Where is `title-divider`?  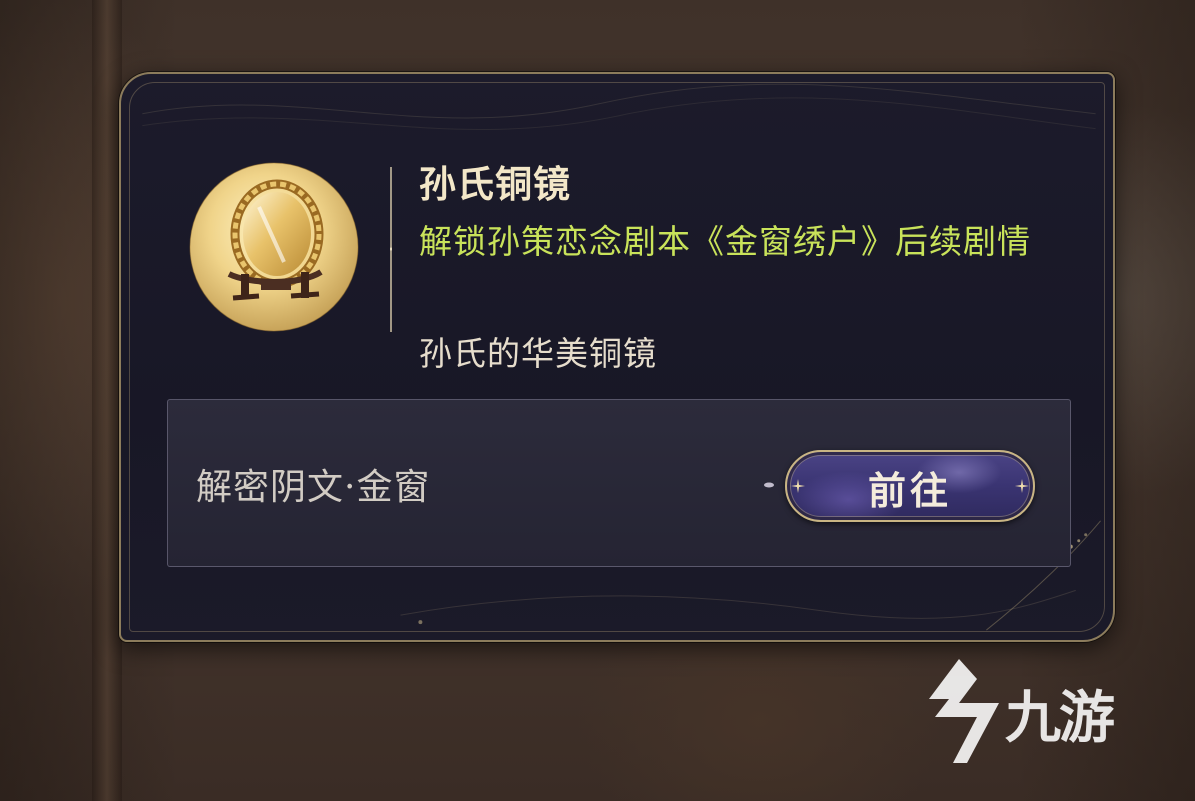
title-divider is located at coordinates (391, 249).